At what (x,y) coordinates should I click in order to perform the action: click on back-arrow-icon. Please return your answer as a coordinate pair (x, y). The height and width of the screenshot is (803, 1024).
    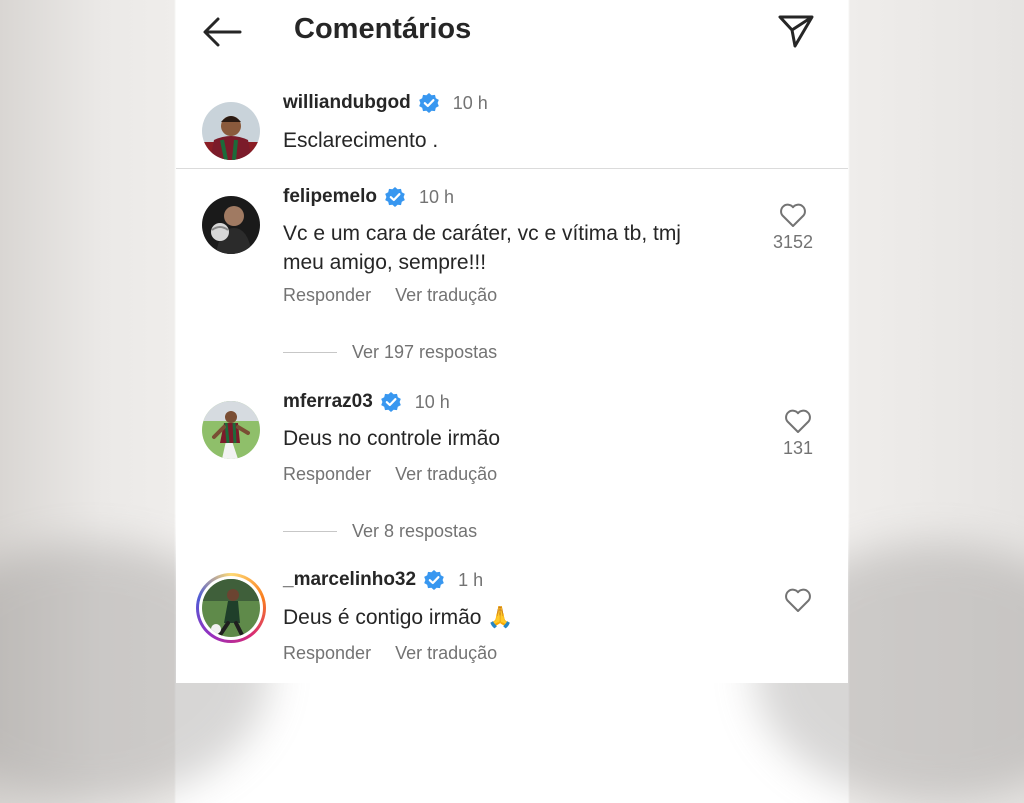
    Looking at the image, I should click on (222, 32).